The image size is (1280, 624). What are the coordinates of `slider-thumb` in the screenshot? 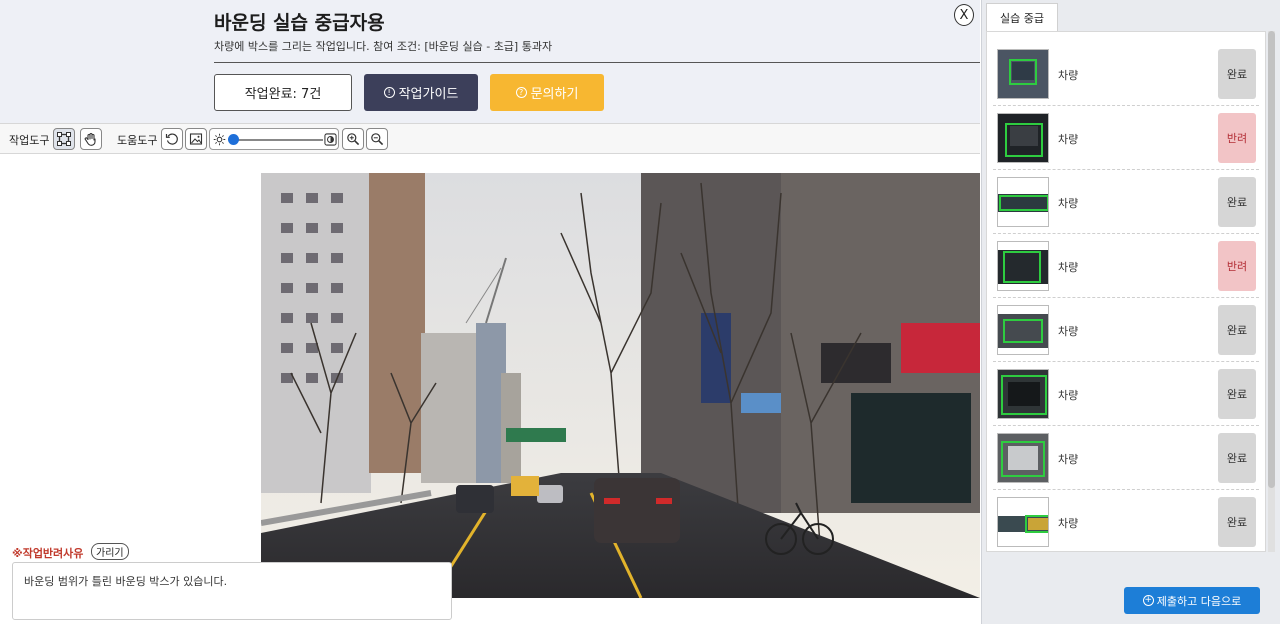 It's located at (233, 139).